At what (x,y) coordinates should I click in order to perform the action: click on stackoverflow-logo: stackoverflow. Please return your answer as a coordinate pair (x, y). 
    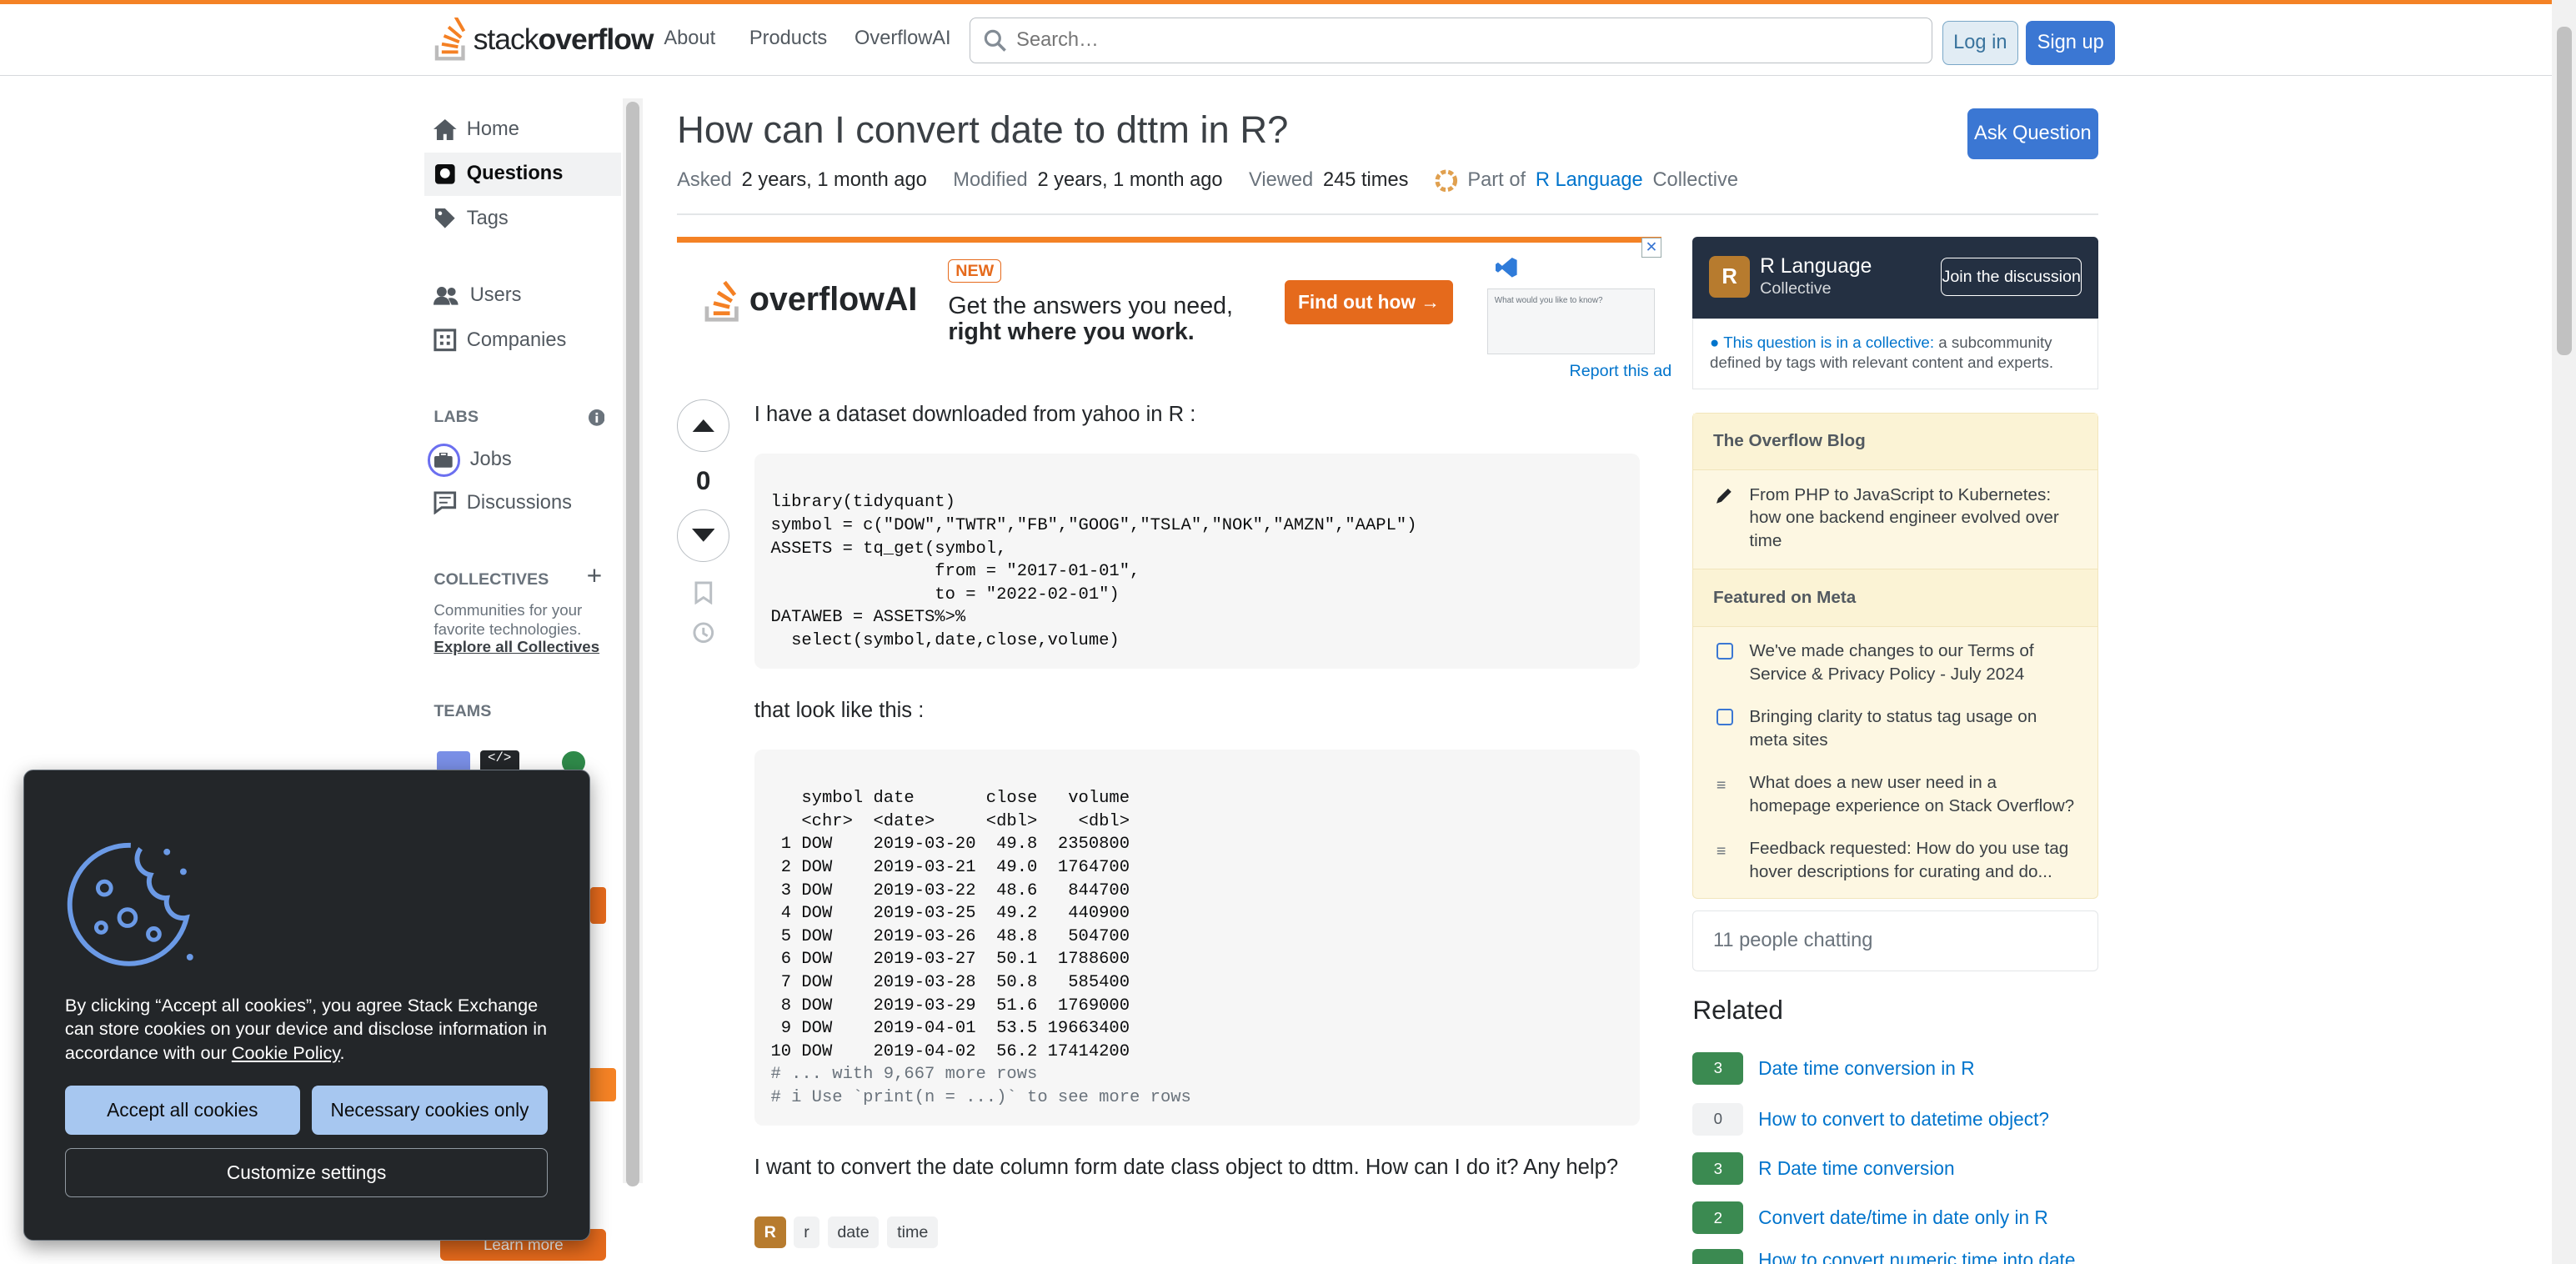
    Looking at the image, I should click on (544, 39).